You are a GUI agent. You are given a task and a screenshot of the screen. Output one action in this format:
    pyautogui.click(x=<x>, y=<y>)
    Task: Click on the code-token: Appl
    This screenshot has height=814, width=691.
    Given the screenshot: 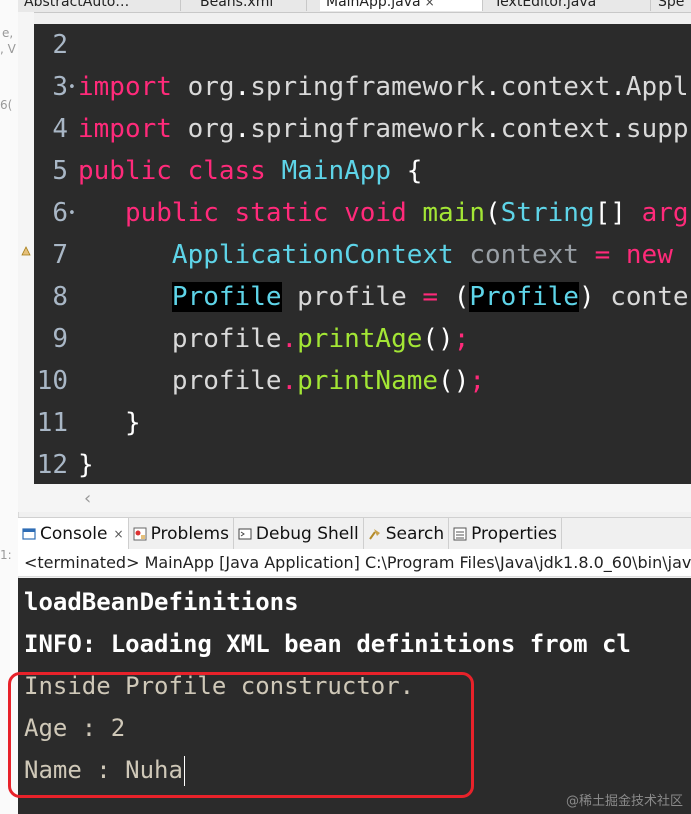 What is the action you would take?
    pyautogui.click(x=657, y=87)
    